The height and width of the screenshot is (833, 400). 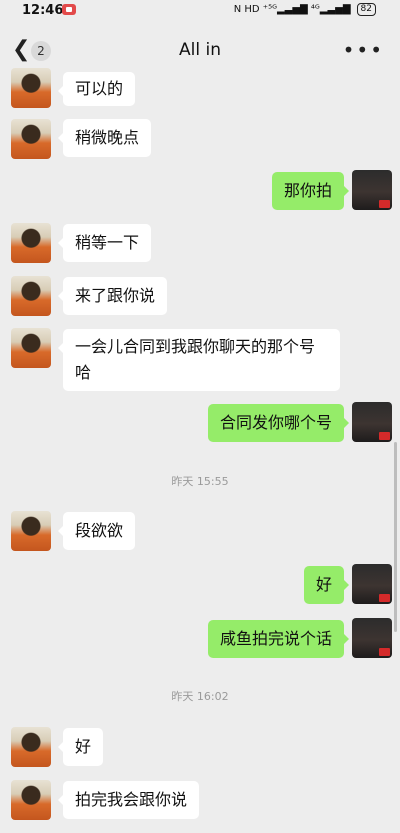 I want to click on message-bubble-sent: 合同发你哪个号, so click(x=278, y=423).